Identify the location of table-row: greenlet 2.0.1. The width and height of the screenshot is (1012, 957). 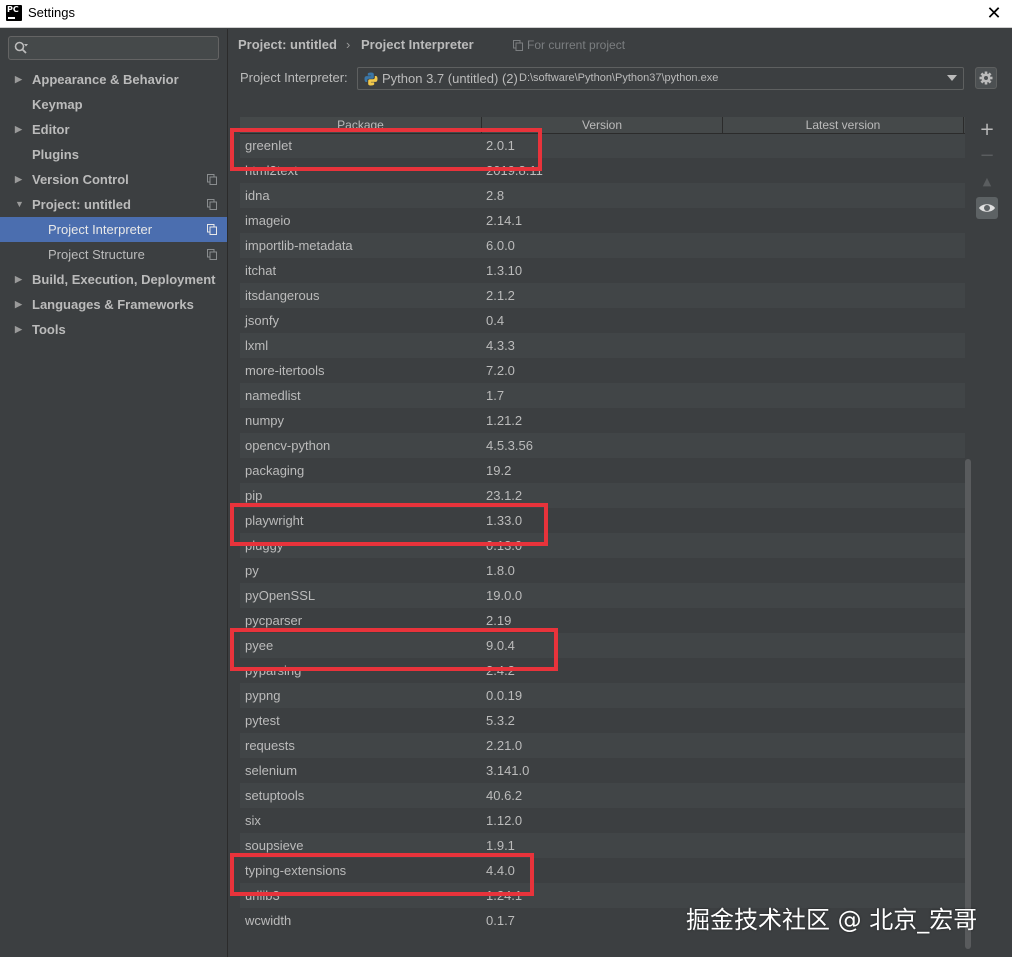
(602, 145).